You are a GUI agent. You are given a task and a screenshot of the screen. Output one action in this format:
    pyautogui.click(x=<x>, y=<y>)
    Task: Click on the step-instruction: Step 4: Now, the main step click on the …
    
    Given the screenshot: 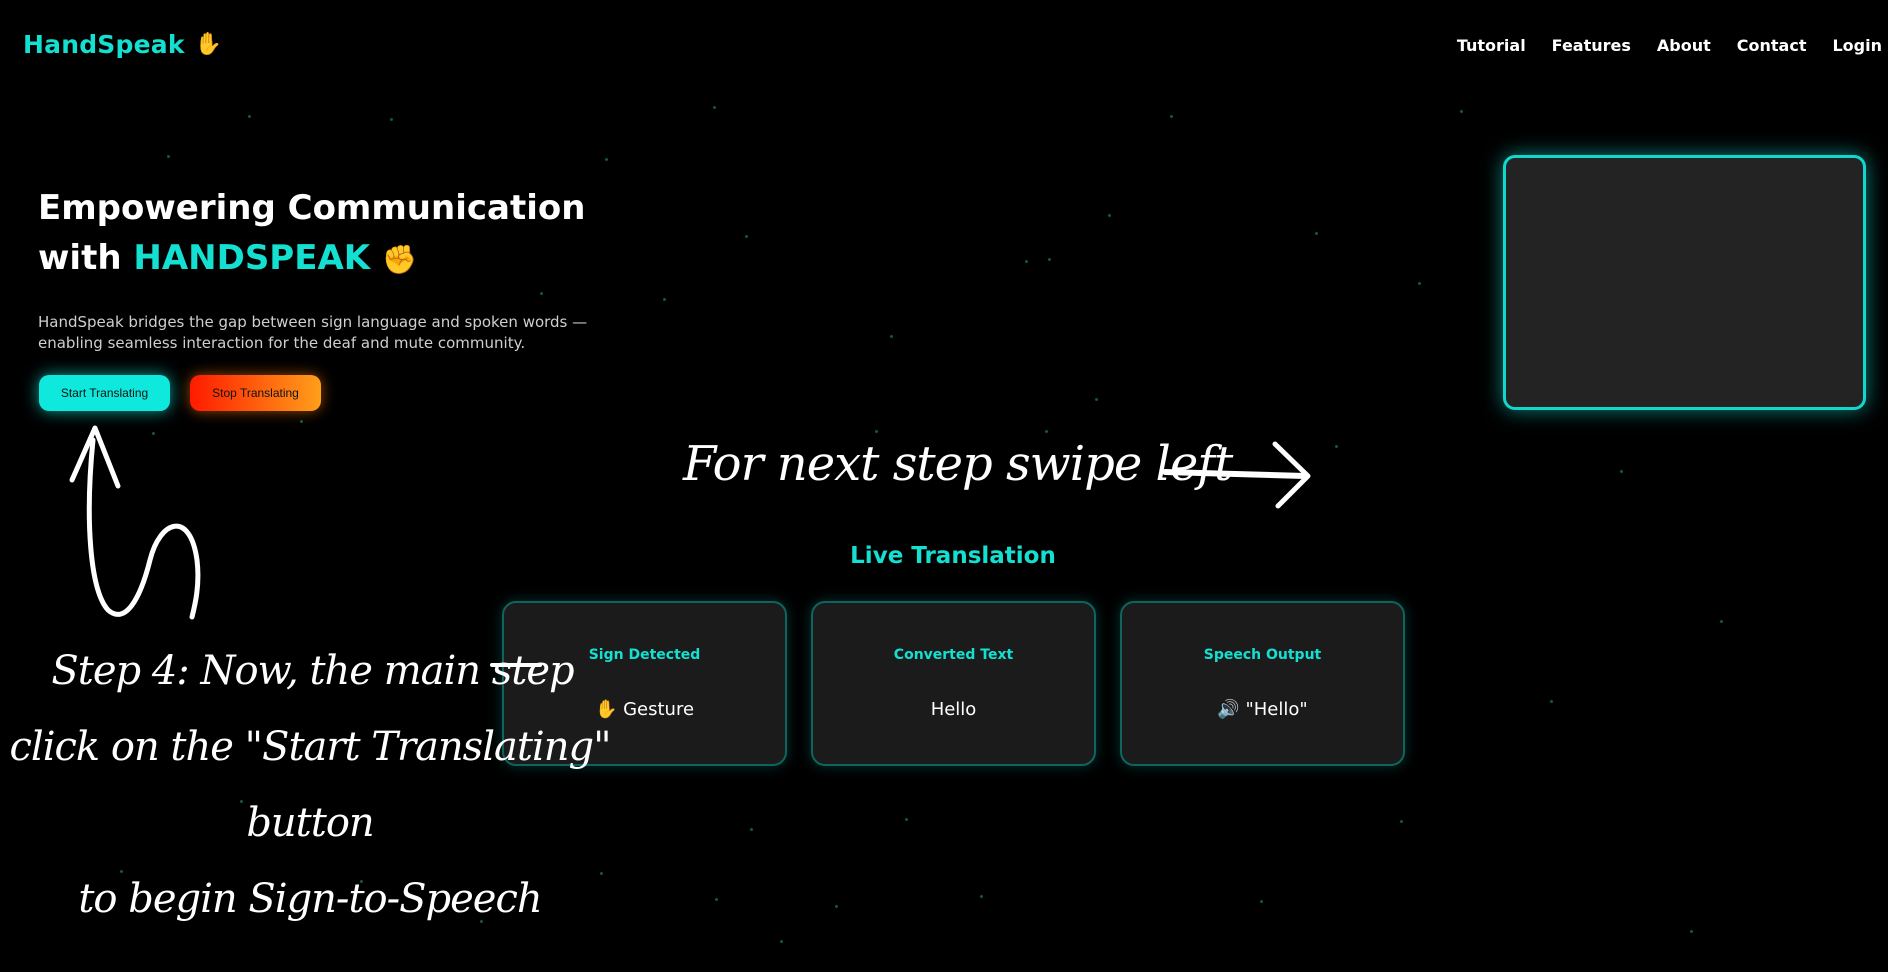 What is the action you would take?
    pyautogui.click(x=310, y=785)
    